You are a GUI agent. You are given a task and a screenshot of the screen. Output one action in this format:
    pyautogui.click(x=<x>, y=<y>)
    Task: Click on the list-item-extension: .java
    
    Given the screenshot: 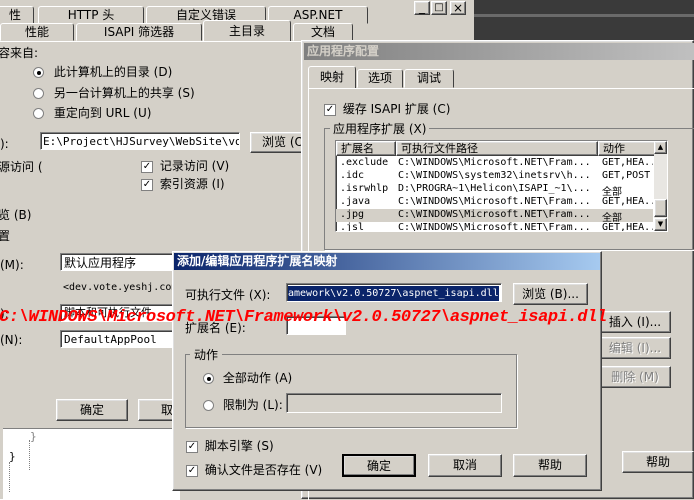 What is the action you would take?
    pyautogui.click(x=355, y=201)
    